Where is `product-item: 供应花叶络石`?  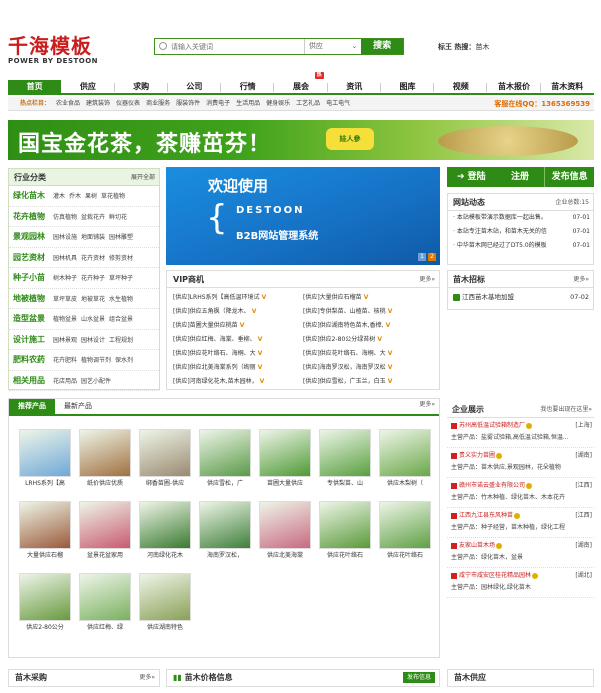 product-item: 供应花叶络石 is located at coordinates (405, 532).